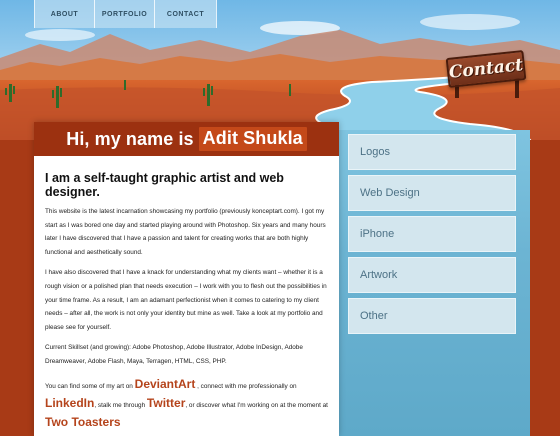 The image size is (560, 436). I want to click on nav-about-link: ABOUT, so click(65, 14).